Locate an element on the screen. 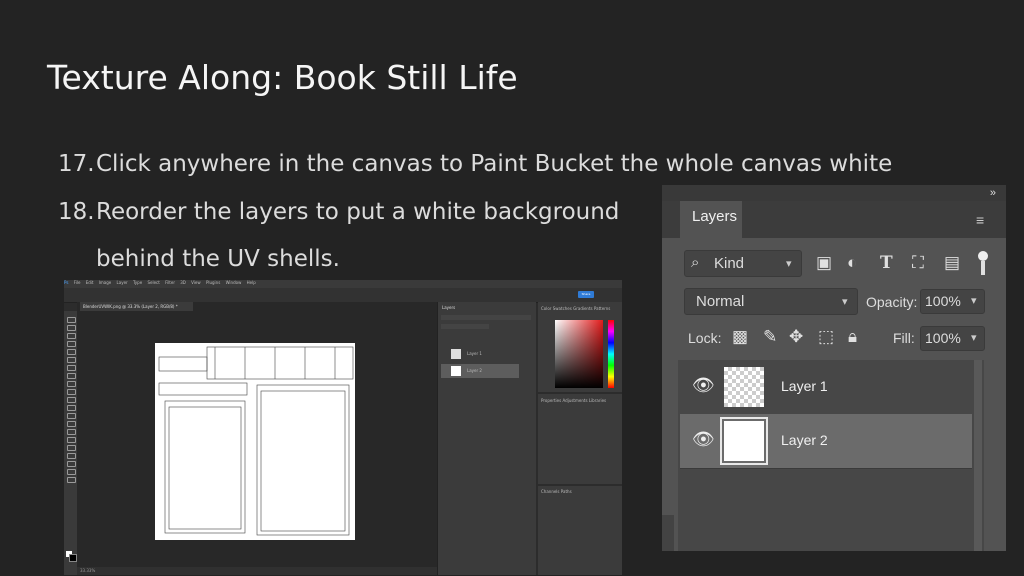  layer-name: Layer 1 is located at coordinates (804, 386).